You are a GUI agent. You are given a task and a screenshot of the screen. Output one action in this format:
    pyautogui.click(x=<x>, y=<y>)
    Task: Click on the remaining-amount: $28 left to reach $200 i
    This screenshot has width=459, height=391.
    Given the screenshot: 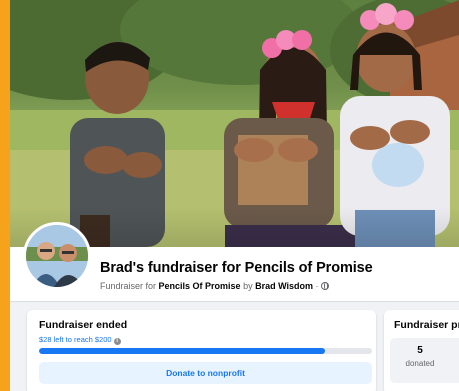 What is the action you would take?
    pyautogui.click(x=80, y=340)
    